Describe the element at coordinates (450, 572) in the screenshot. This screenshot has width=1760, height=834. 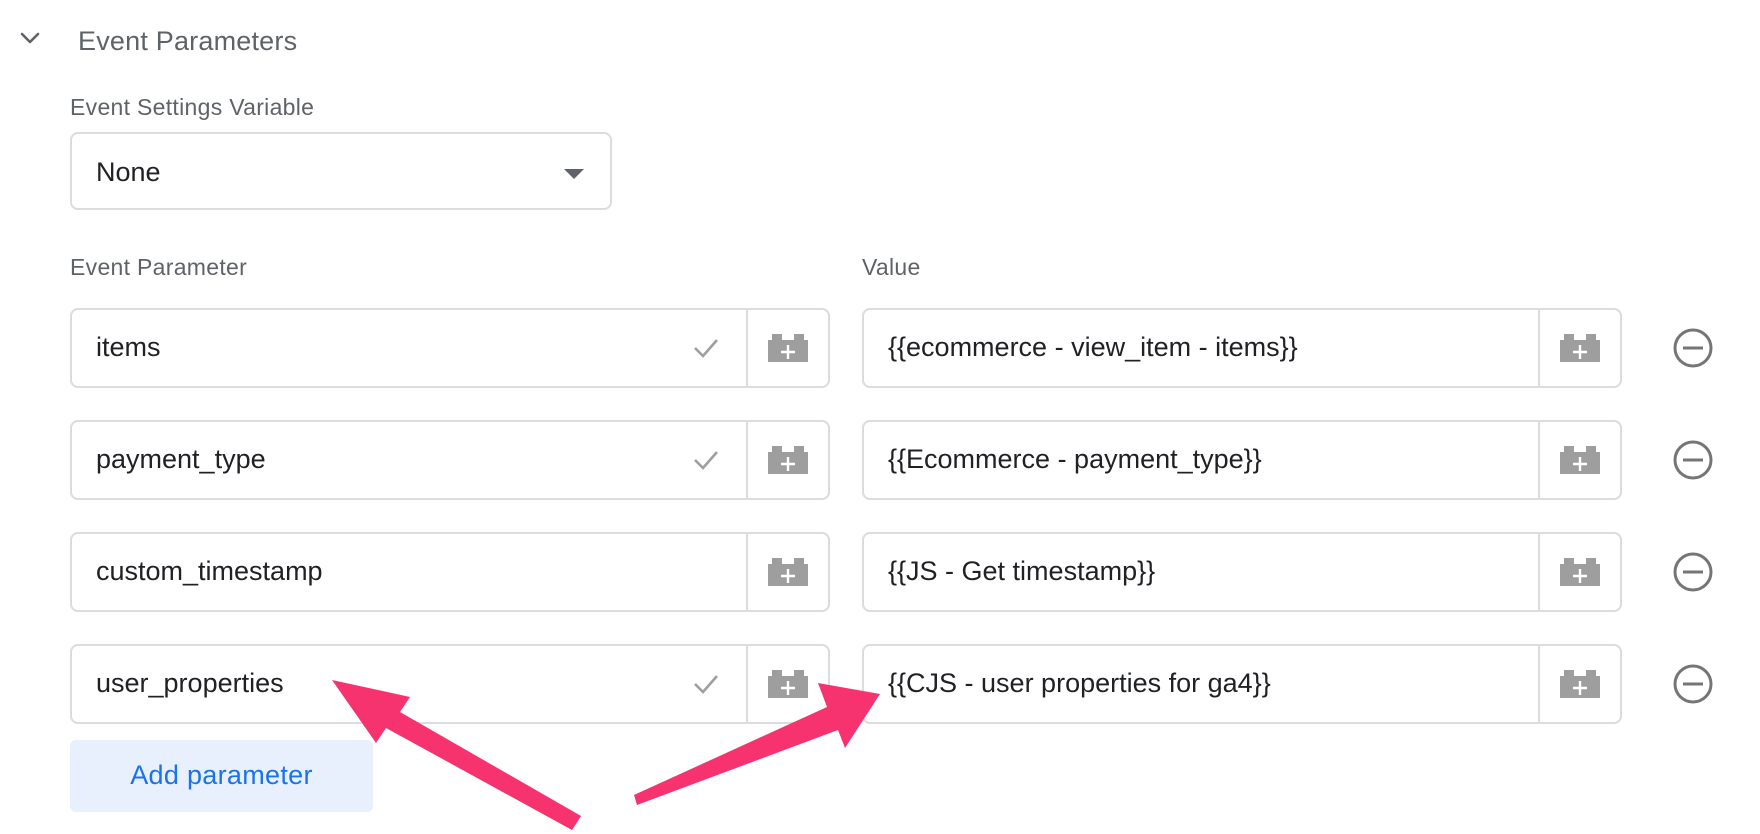
I see `parameter-name-field: custom_timestamp` at that location.